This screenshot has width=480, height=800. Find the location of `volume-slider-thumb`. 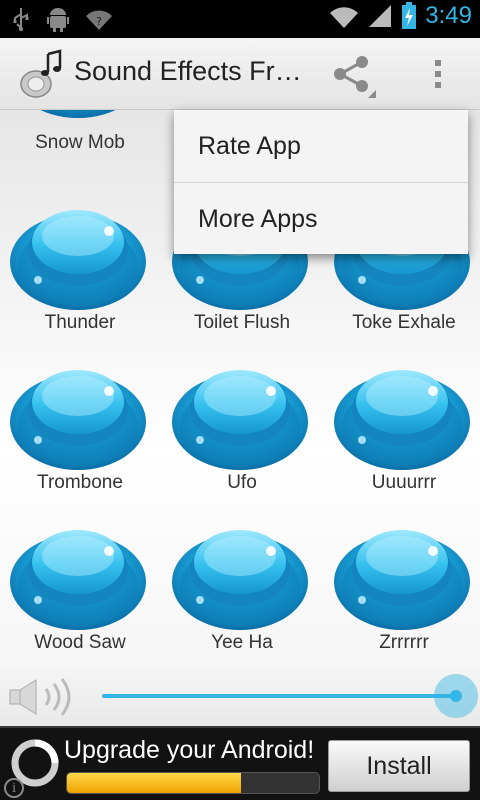

volume-slider-thumb is located at coordinates (456, 696).